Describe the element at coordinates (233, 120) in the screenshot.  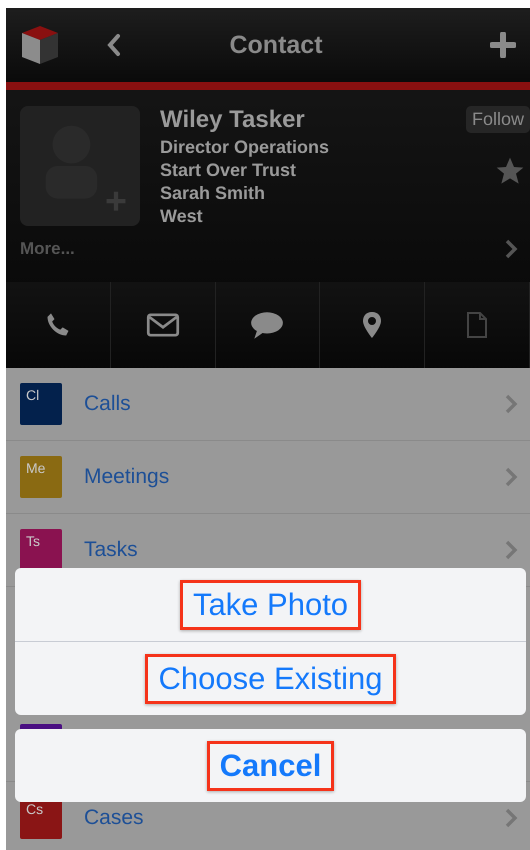
I see `contact-name: Wiley Tasker` at that location.